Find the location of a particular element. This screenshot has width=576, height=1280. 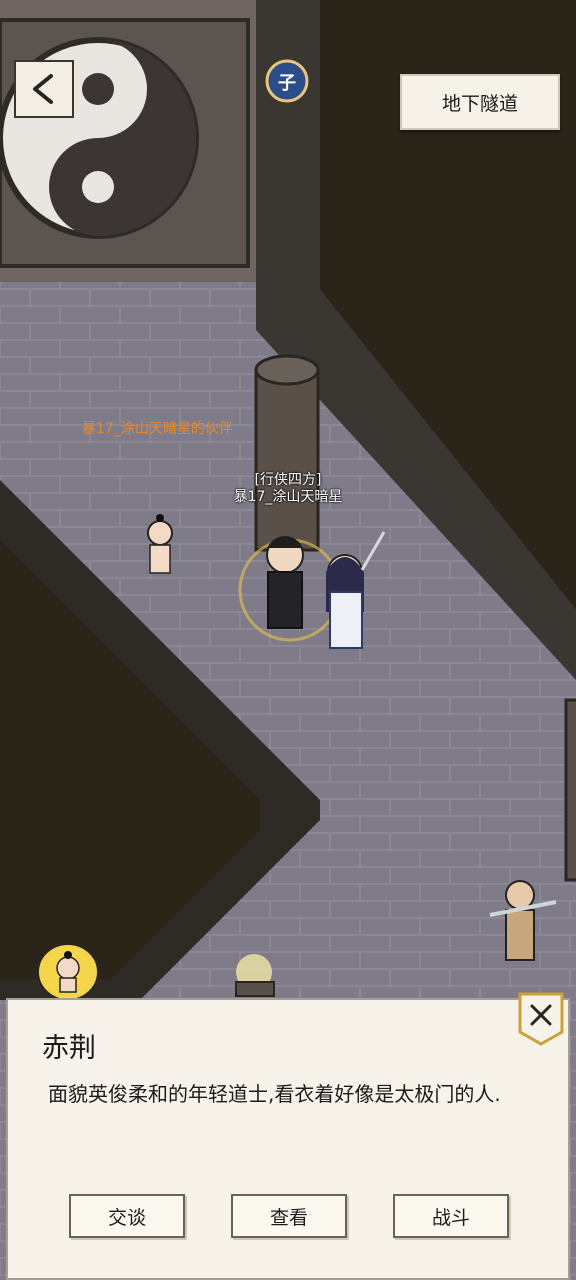

stone-pillar is located at coordinates (287, 453).